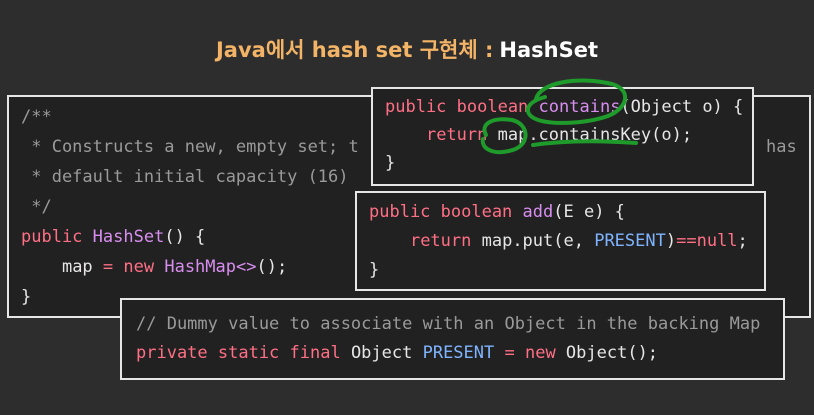 The width and height of the screenshot is (814, 415). What do you see at coordinates (549, 50) in the screenshot?
I see `title-hashset: HashSet` at bounding box center [549, 50].